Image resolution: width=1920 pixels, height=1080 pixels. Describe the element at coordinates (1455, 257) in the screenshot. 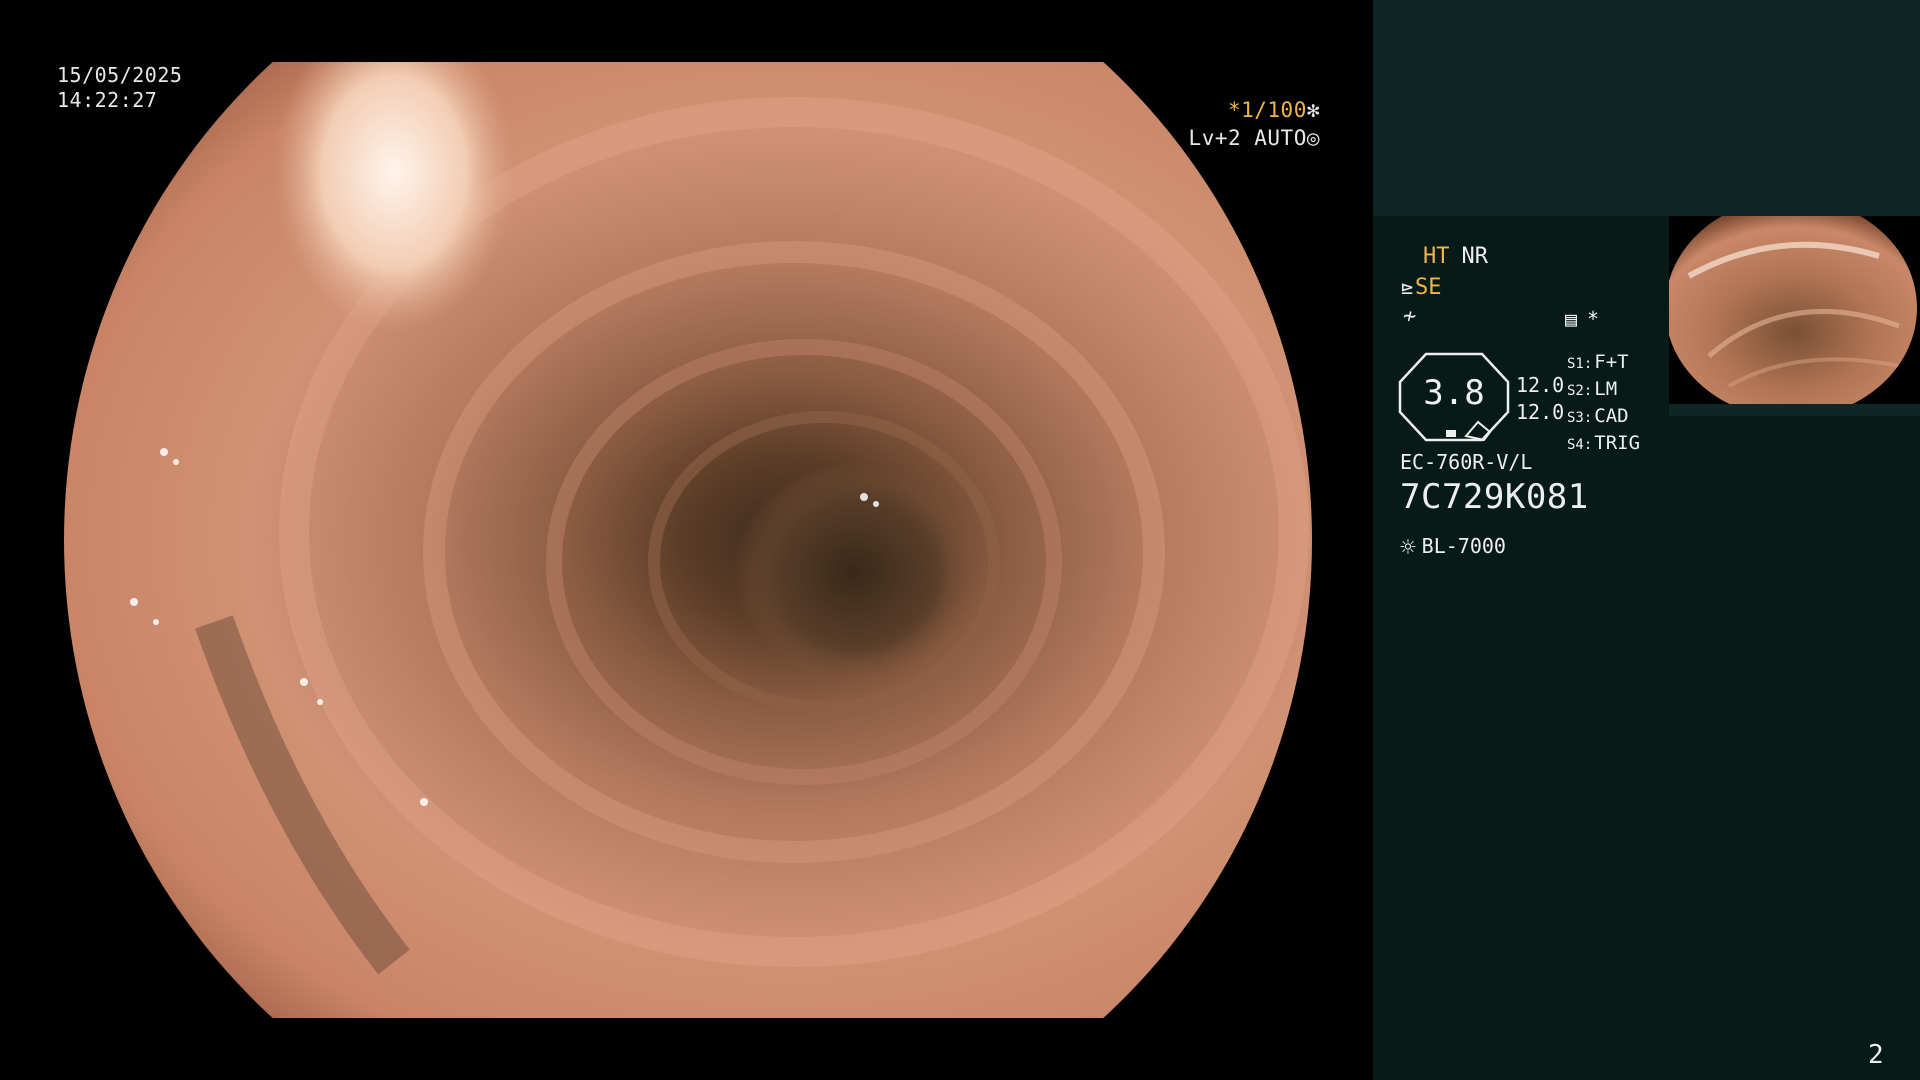

I see `enhancement-modes: HT NR` at that location.